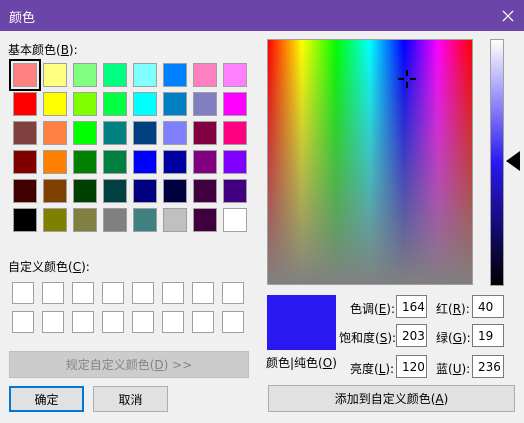 Image resolution: width=524 pixels, height=423 pixels. I want to click on saturation-field: 203, so click(411, 335).